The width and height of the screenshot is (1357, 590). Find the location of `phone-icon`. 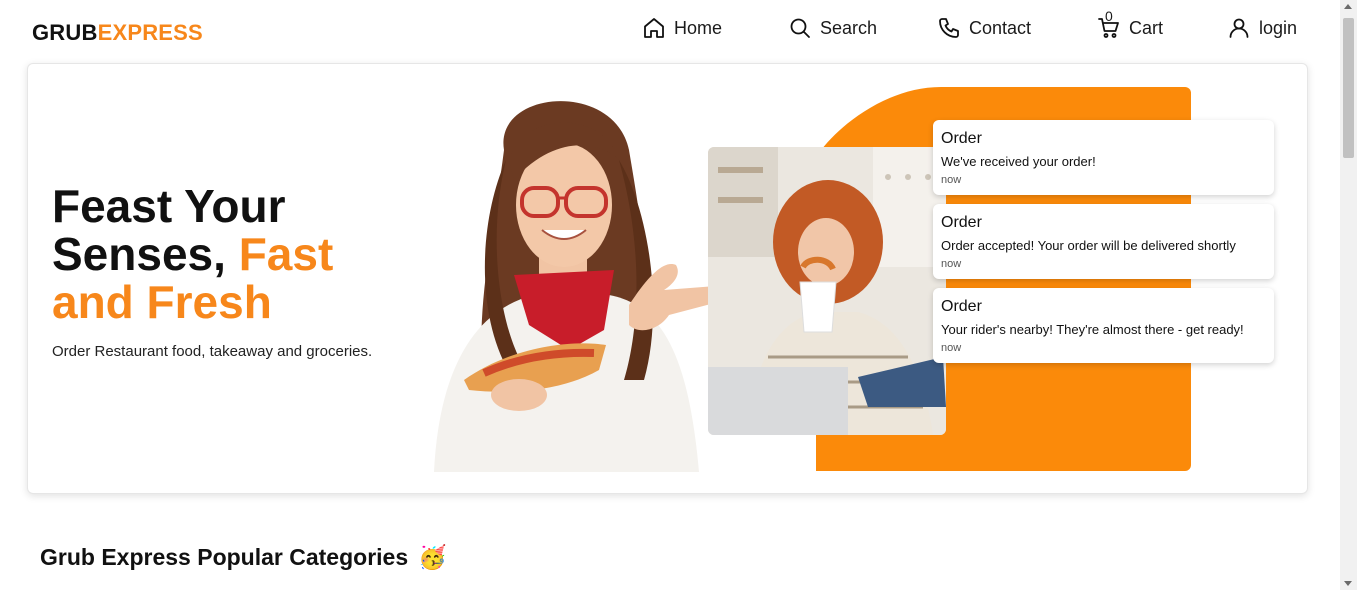

phone-icon is located at coordinates (949, 28).